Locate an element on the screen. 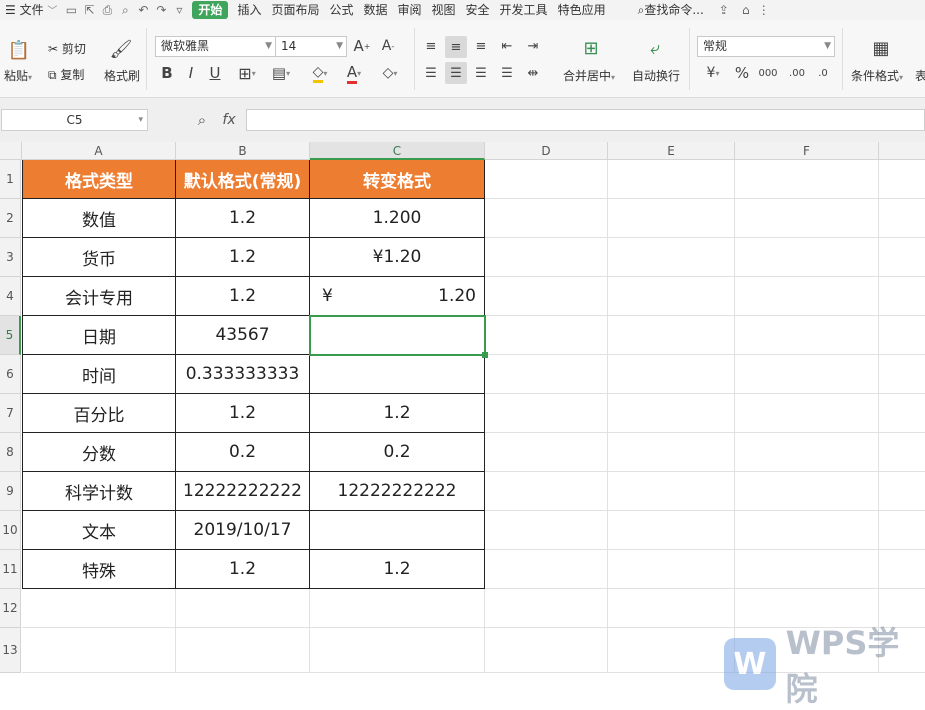 This screenshot has width=925, height=710. cell-b7: 1.2 is located at coordinates (243, 413).